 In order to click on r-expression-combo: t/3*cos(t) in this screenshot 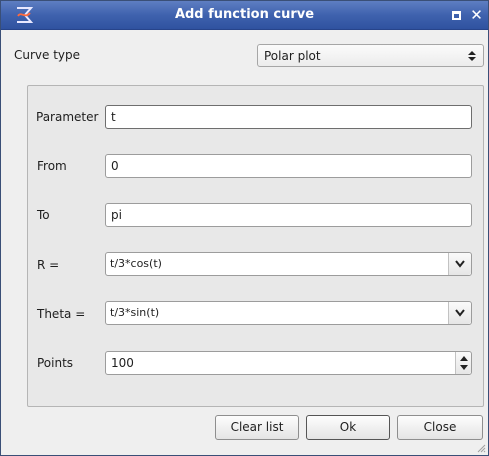, I will do `click(288, 264)`.